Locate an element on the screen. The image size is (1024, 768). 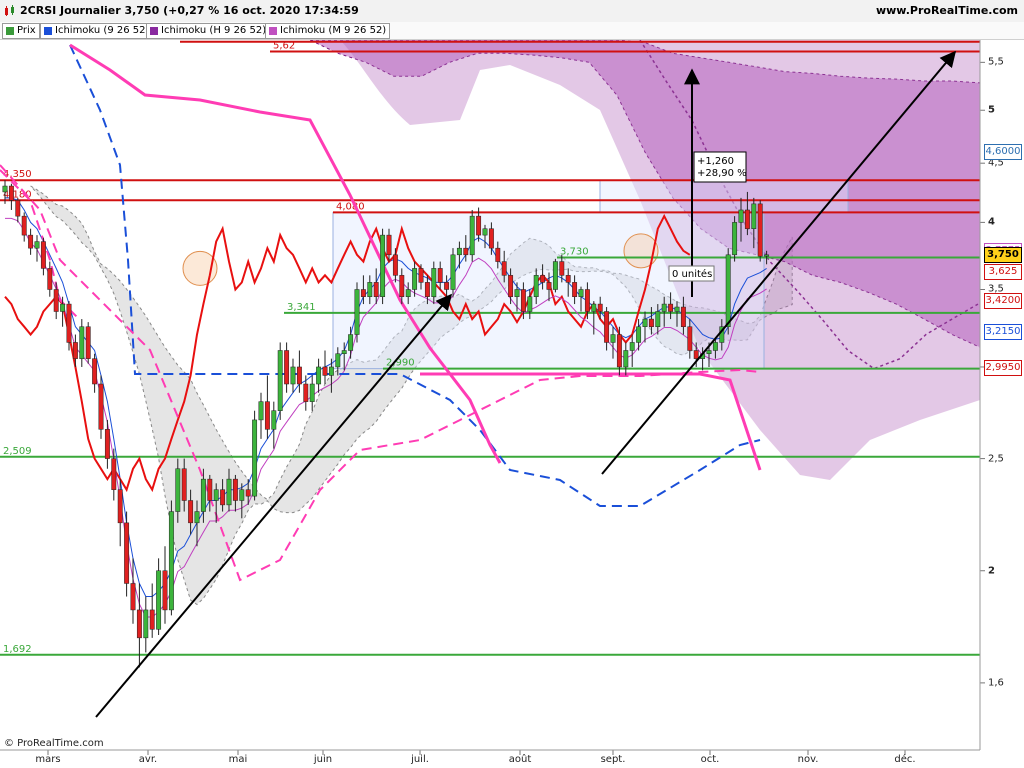
level-label: 3,730 is located at coordinates (574, 252).